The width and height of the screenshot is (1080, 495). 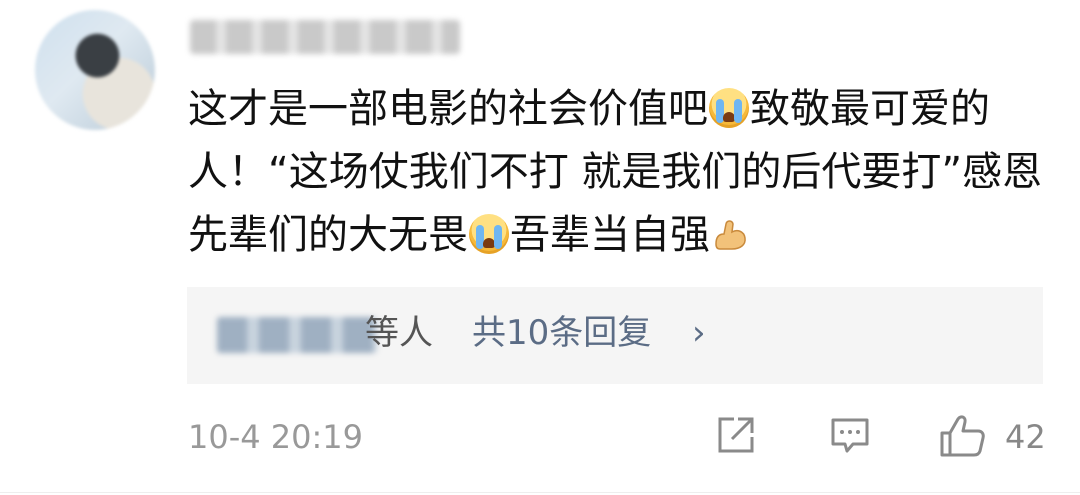 I want to click on comment-icon, so click(x=850, y=438).